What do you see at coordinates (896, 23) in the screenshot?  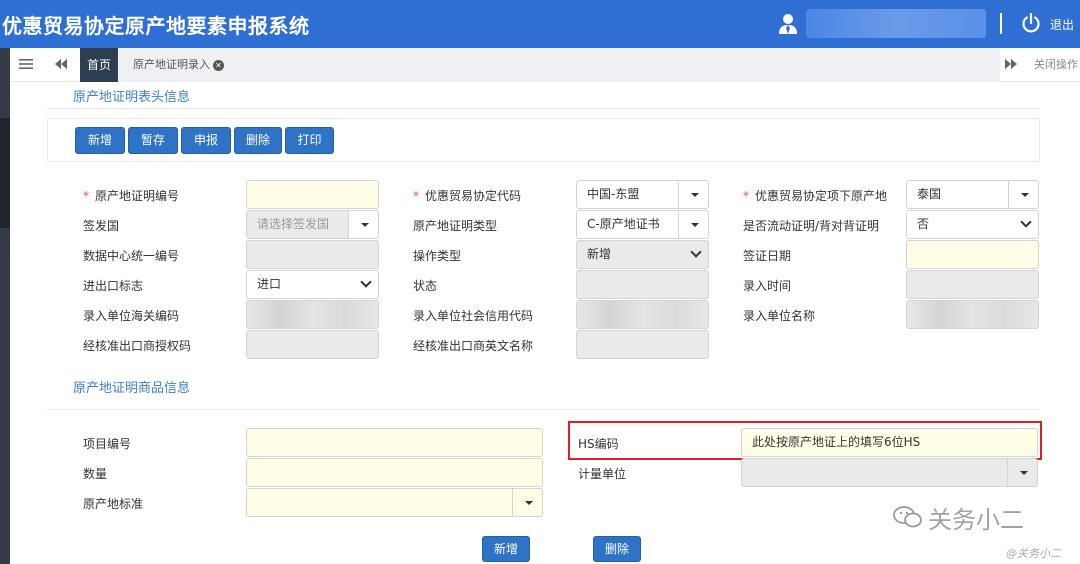 I see `user-name-redacted` at bounding box center [896, 23].